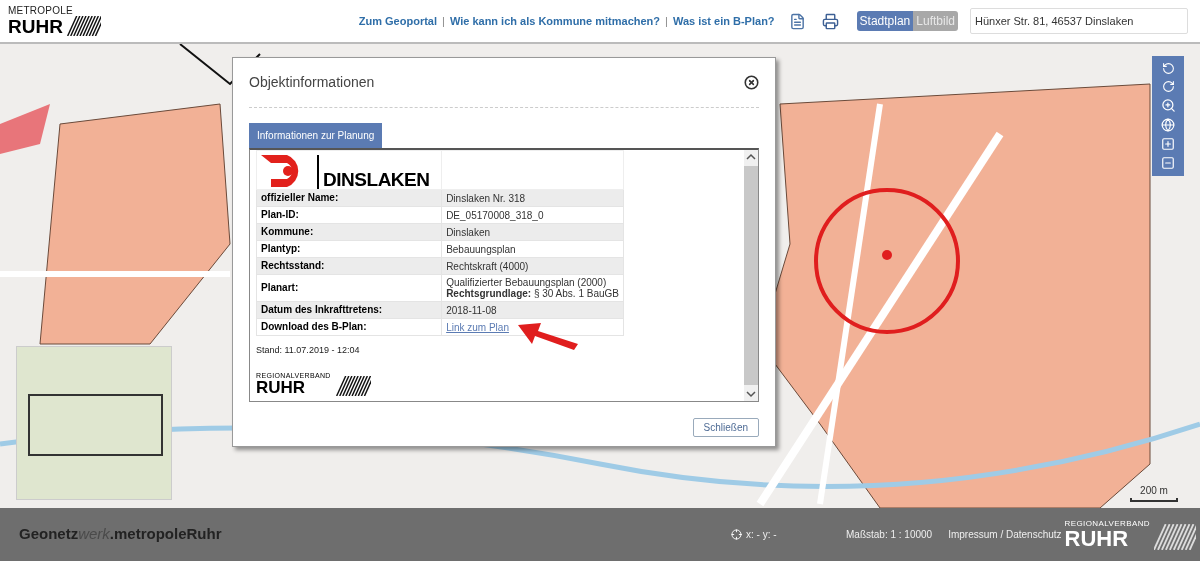 This screenshot has height=561, width=1200. Describe the element at coordinates (555, 21) in the screenshot. I see `header-link: Wie kann ich als Kommune mitmachen?` at that location.